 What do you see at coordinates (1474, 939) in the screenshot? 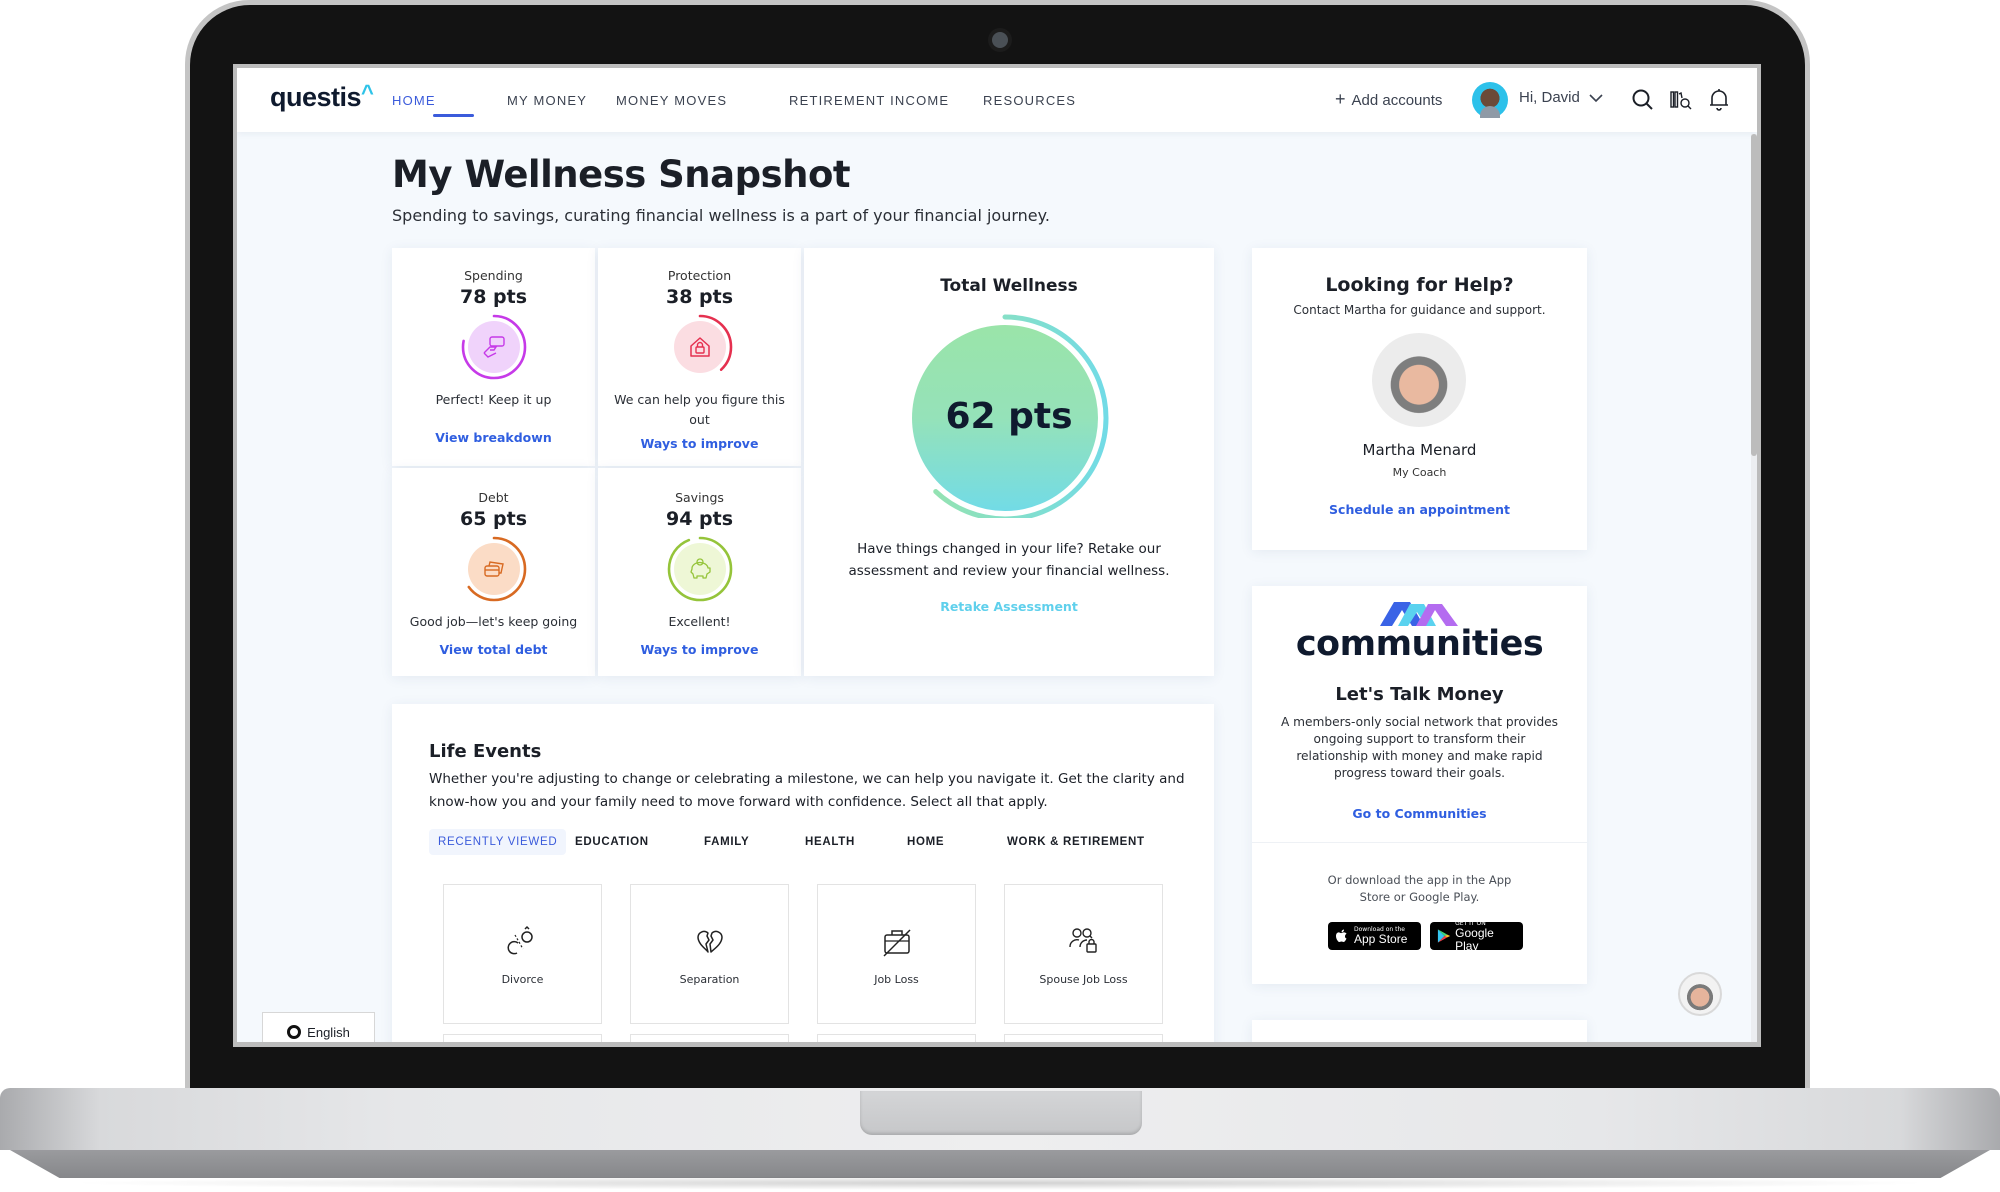
I see `google-play-large: Google Play` at bounding box center [1474, 939].